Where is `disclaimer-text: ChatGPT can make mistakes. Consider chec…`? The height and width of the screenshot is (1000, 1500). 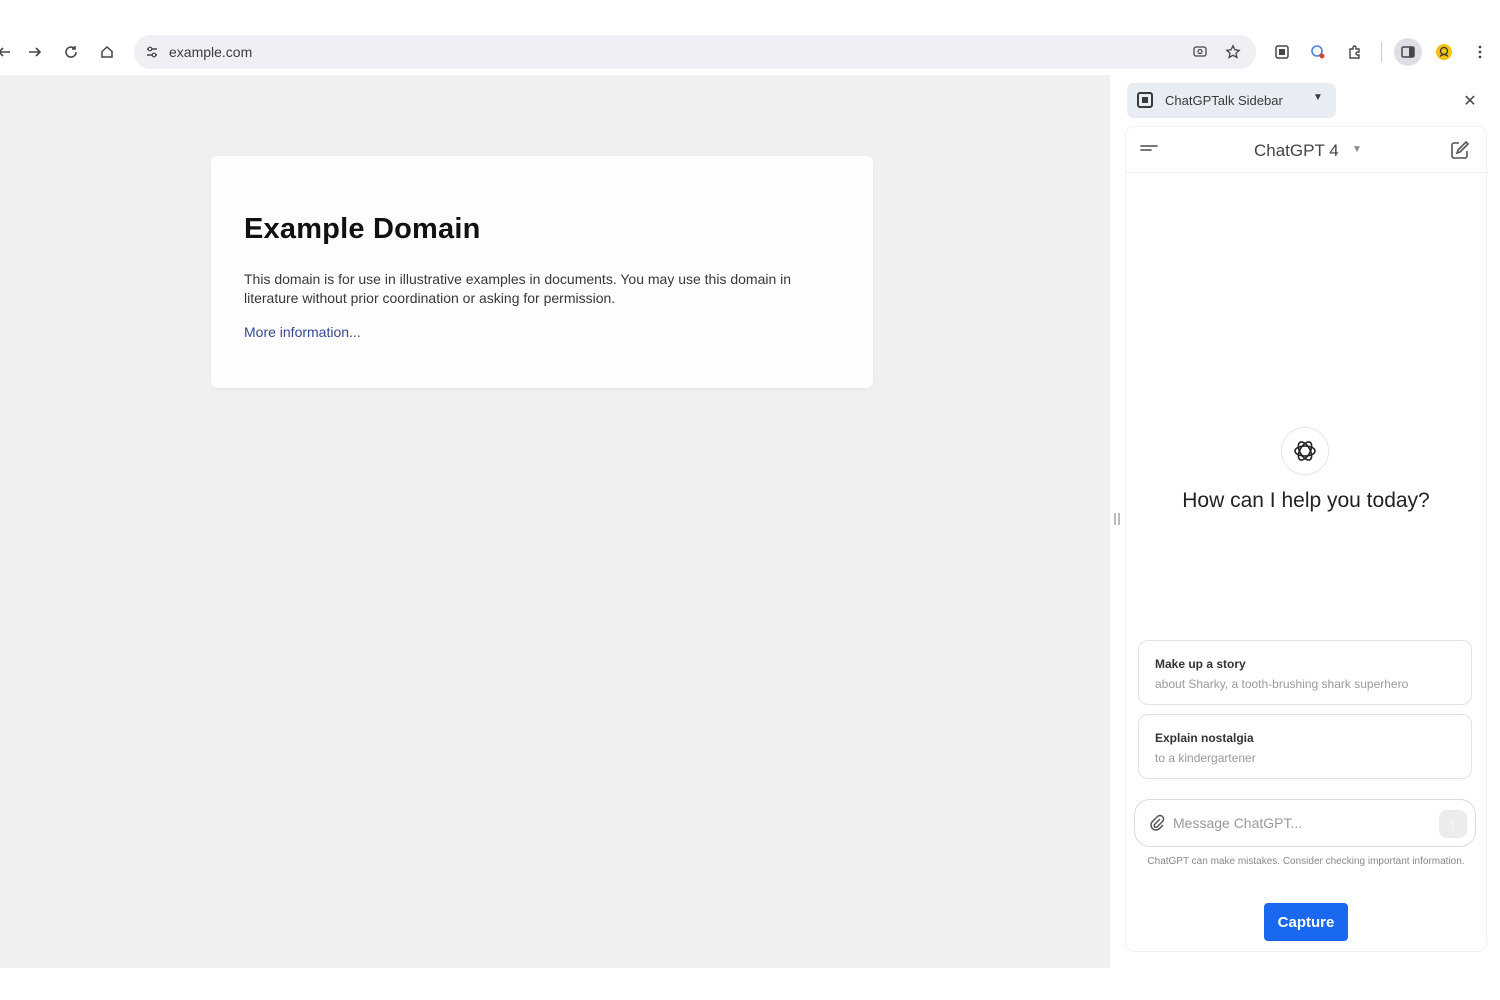 disclaimer-text: ChatGPT can make mistakes. Consider chec… is located at coordinates (1306, 861).